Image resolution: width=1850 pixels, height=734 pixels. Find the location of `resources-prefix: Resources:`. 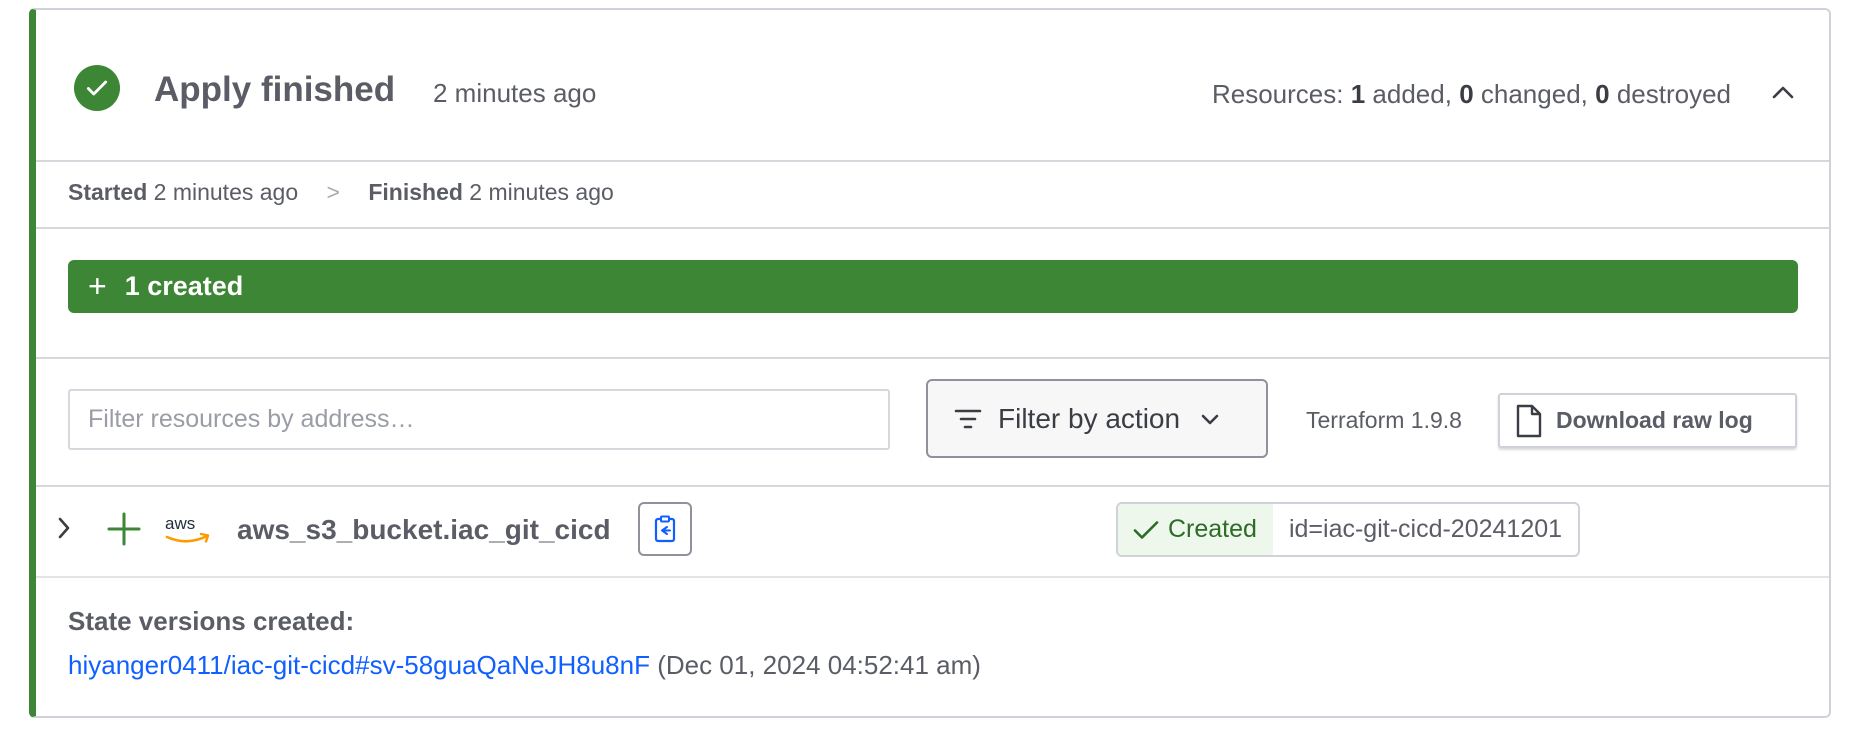

resources-prefix: Resources: is located at coordinates (1277, 94).